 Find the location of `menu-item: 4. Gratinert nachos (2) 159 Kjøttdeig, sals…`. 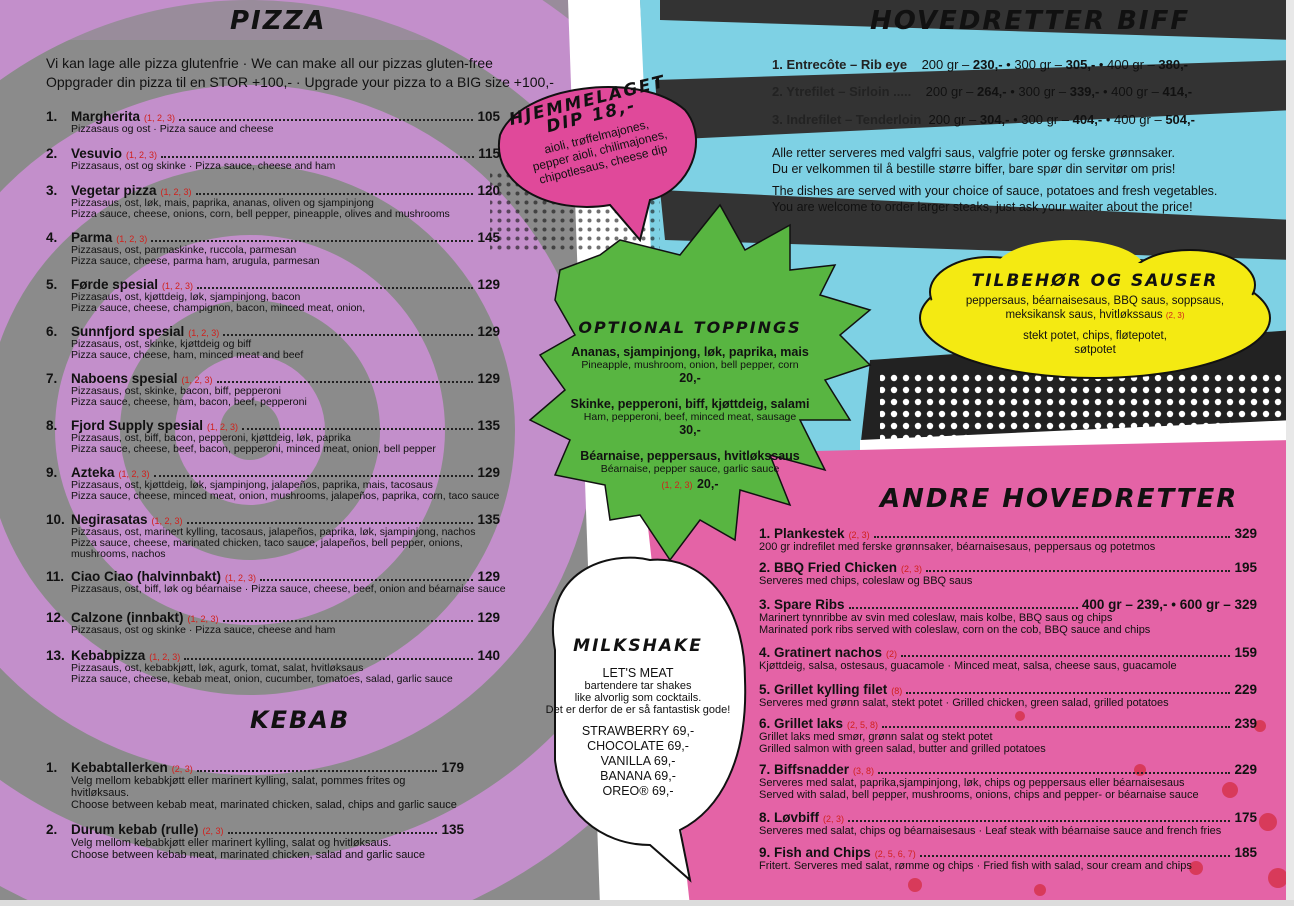

menu-item: 4. Gratinert nachos (2) 159 Kjøttdeig, sals… is located at coordinates (1008, 658).